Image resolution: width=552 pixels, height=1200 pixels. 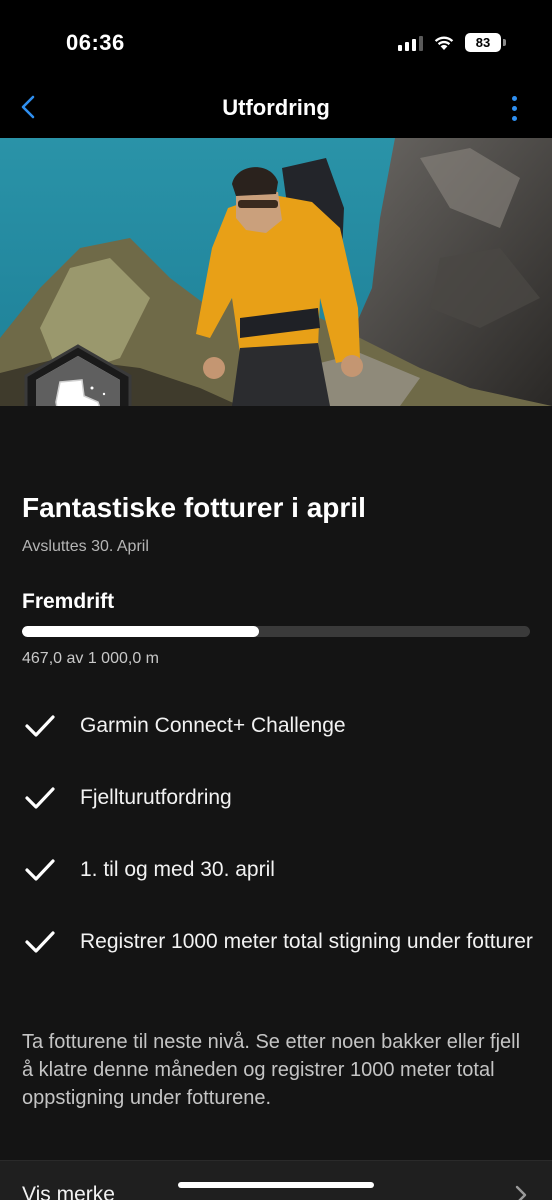 I want to click on more-vertical-icon, so click(x=514, y=98).